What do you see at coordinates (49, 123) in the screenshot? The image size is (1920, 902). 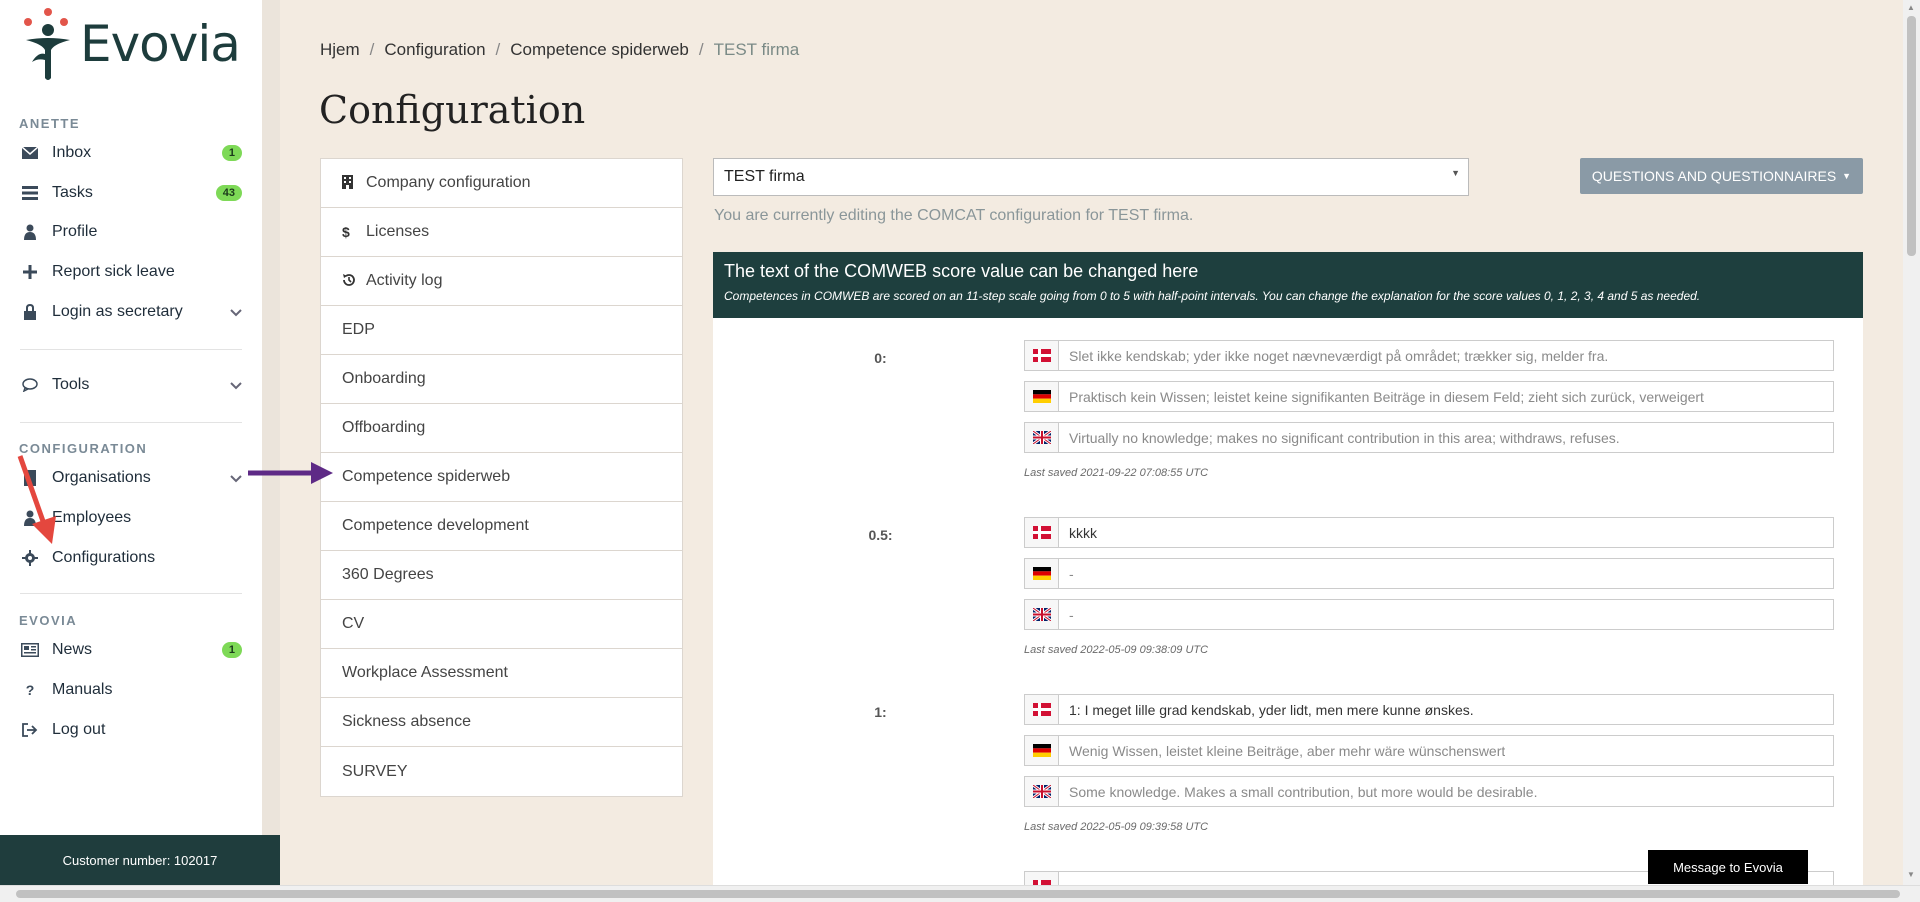 I see `section-heading-user: ANETTE` at bounding box center [49, 123].